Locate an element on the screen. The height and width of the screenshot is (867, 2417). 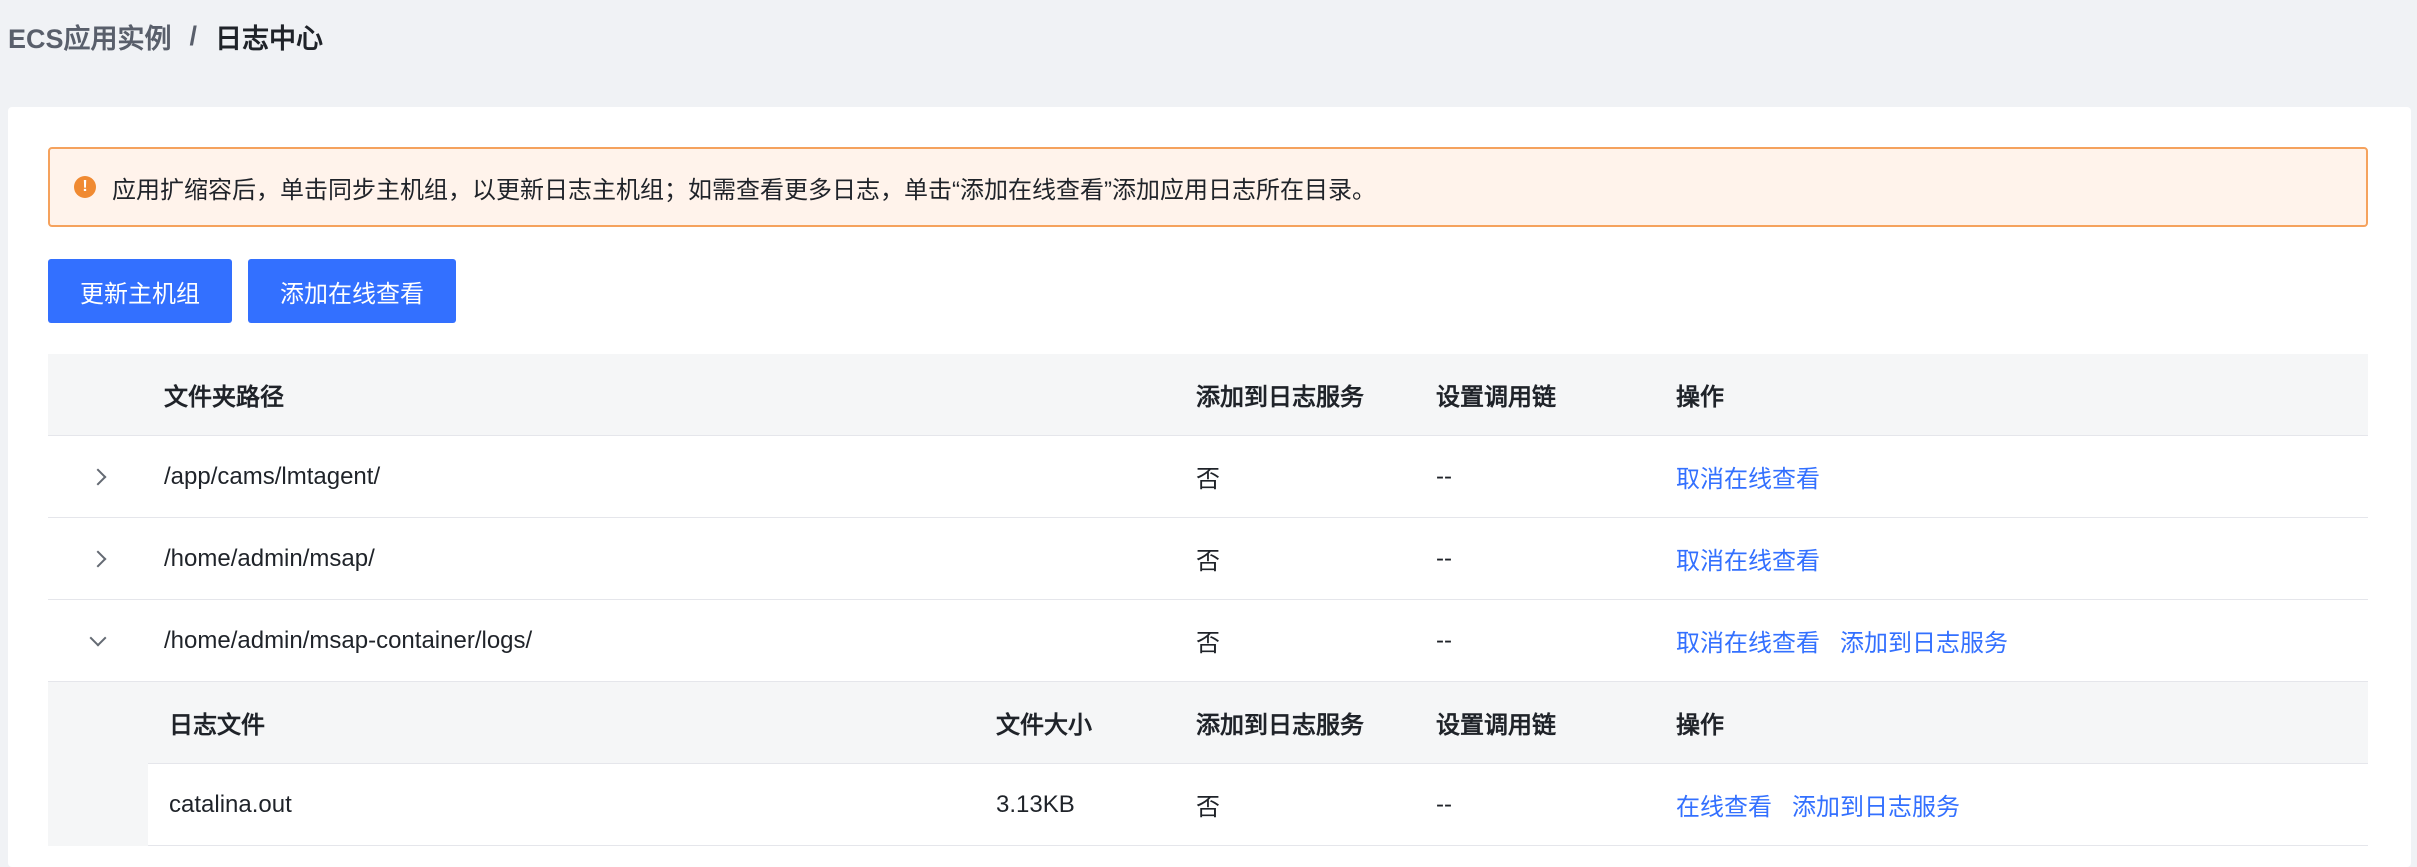
update-host-group-button: 更新主机组 is located at coordinates (140, 291).